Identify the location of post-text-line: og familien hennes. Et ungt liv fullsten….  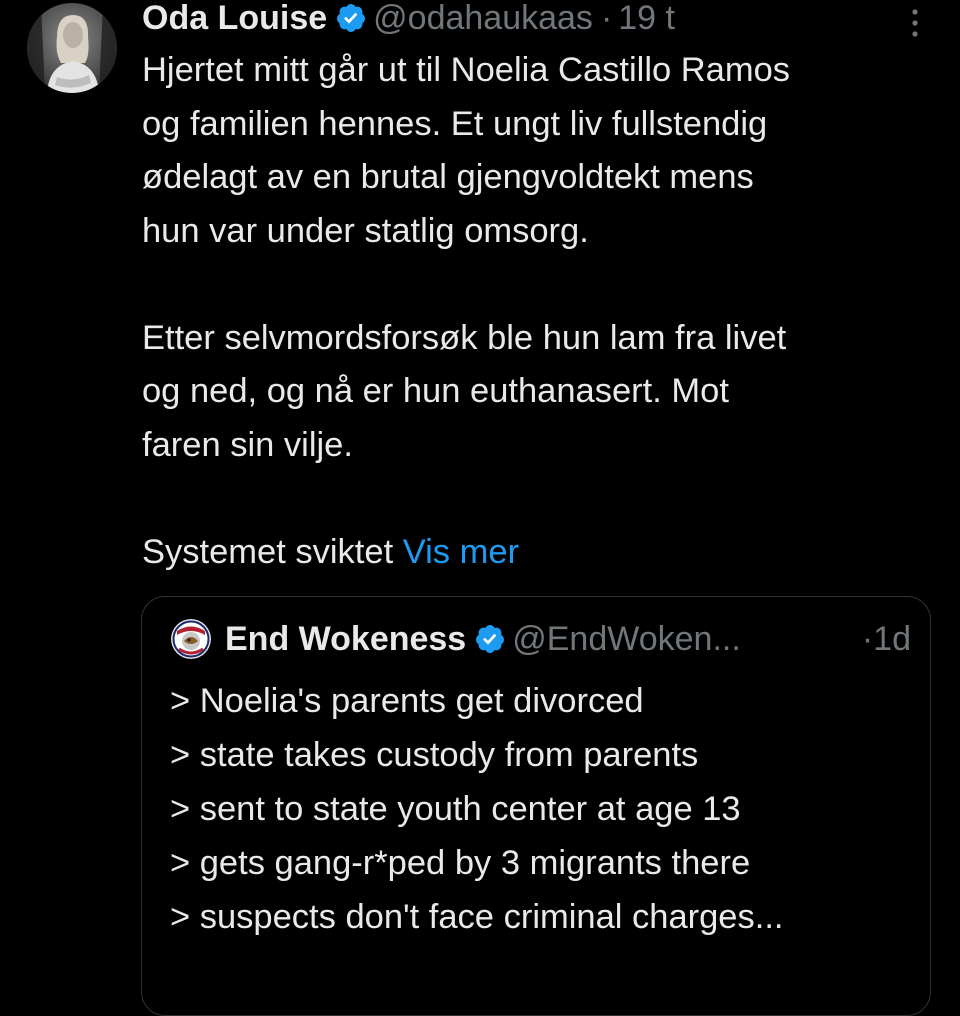
(455, 123).